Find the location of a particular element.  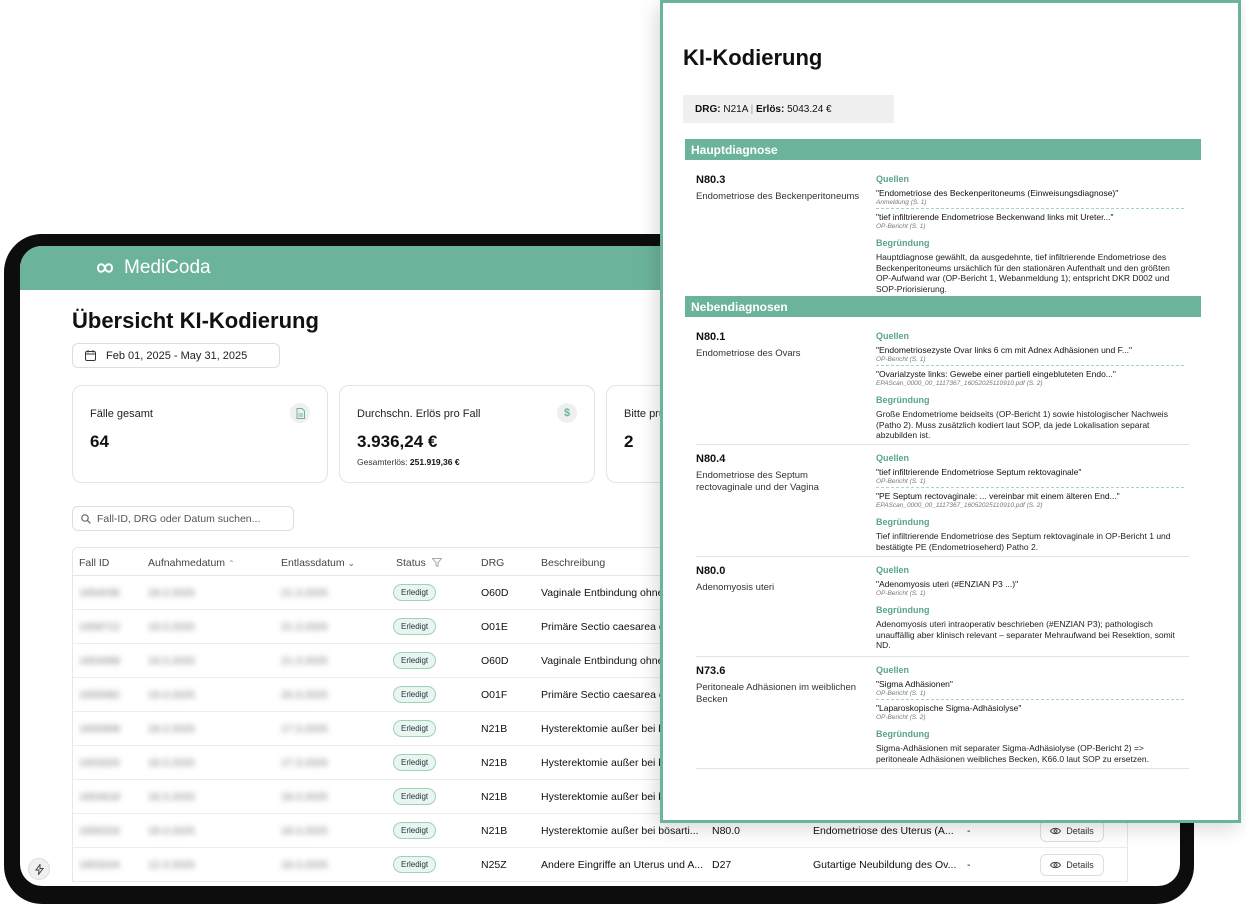

source-quote: "Laparoskopische Sigma-Adhäsiolyse" is located at coordinates (949, 708).